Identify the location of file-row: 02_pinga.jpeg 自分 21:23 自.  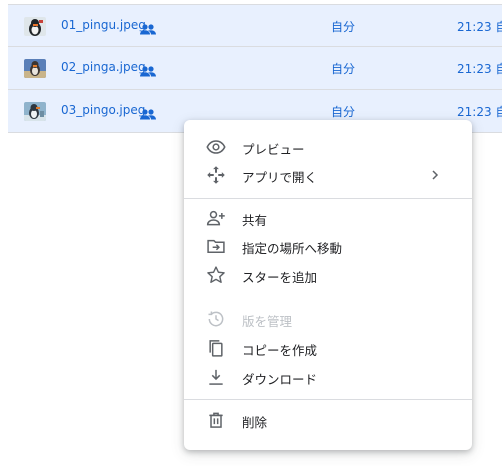
(255, 68).